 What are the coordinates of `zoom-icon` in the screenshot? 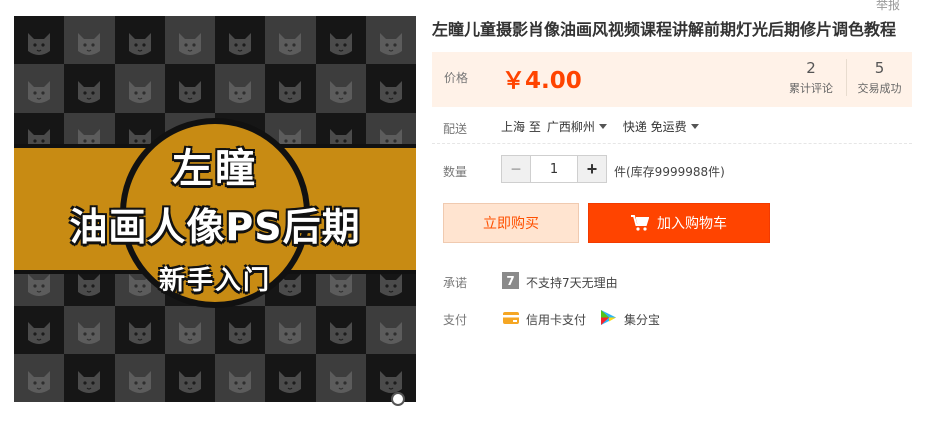 It's located at (398, 399).